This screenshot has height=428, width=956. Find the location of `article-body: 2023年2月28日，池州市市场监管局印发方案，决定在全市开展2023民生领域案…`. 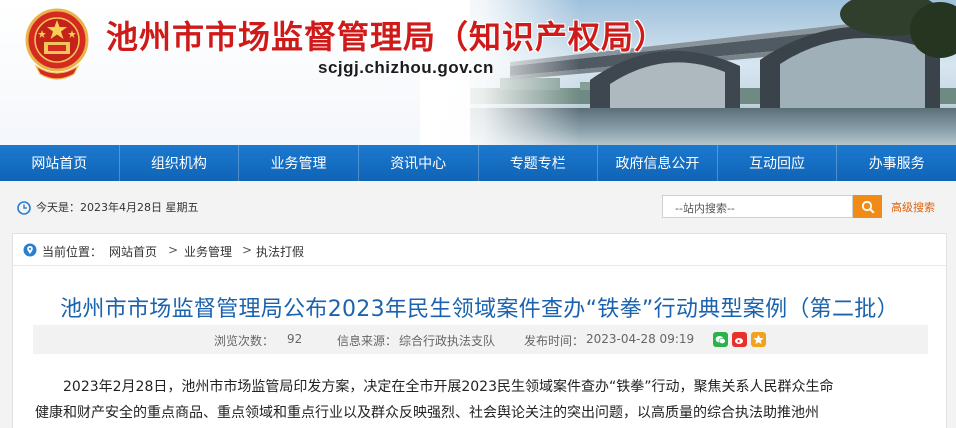

article-body: 2023年2月28日，池州市市场监管局印发方案，决定在全市开展2023民生领域案… is located at coordinates (485, 400).